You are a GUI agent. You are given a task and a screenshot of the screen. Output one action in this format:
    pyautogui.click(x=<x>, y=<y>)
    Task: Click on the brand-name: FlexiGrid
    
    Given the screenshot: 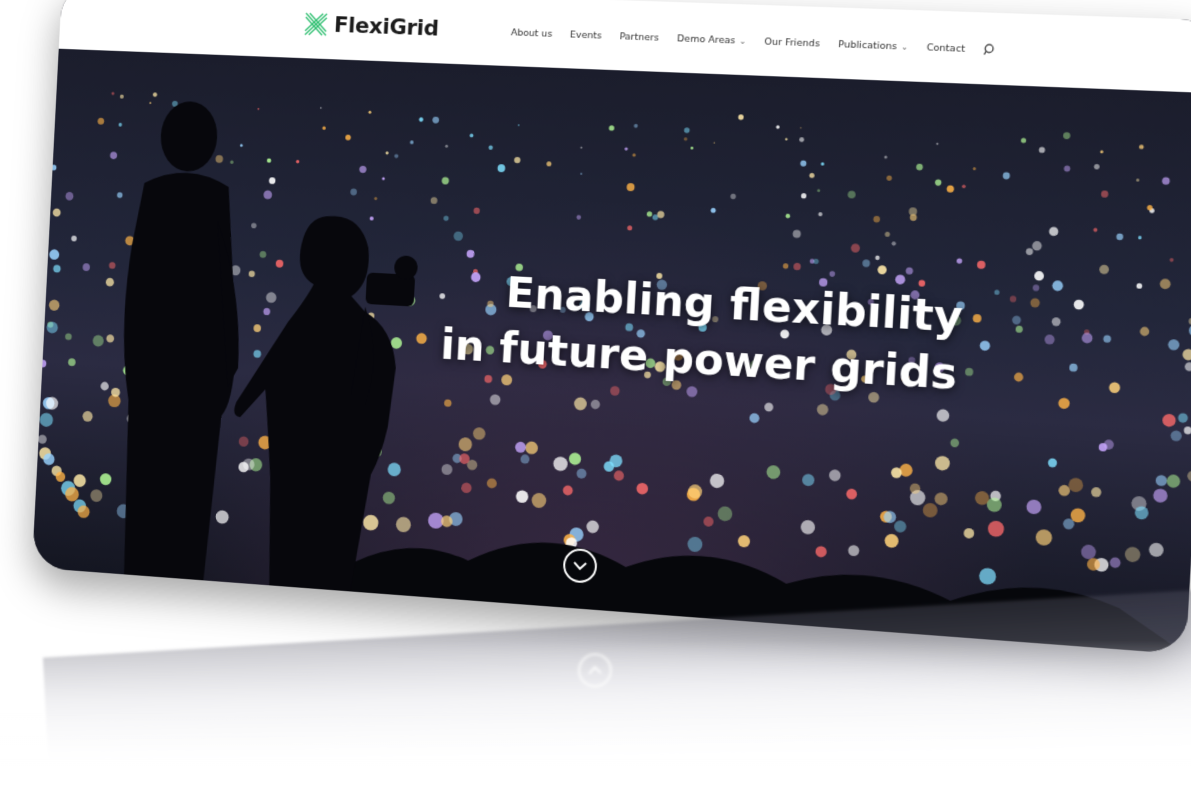 What is the action you would take?
    pyautogui.click(x=386, y=27)
    